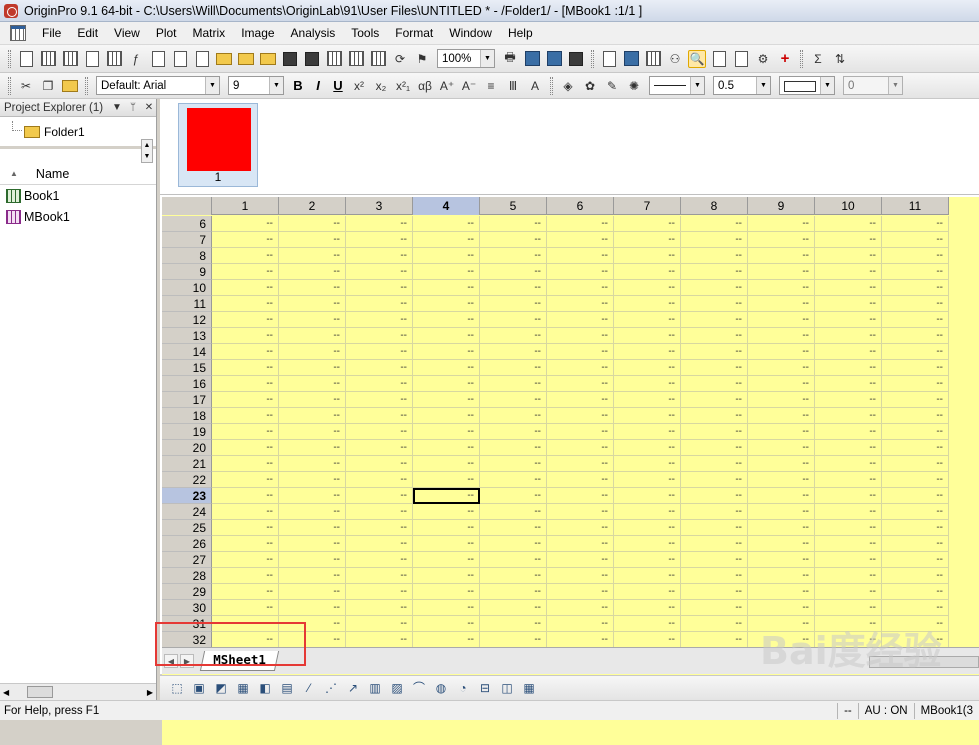 The image size is (979, 745). I want to click on open-excel-icon, so click(268, 58).